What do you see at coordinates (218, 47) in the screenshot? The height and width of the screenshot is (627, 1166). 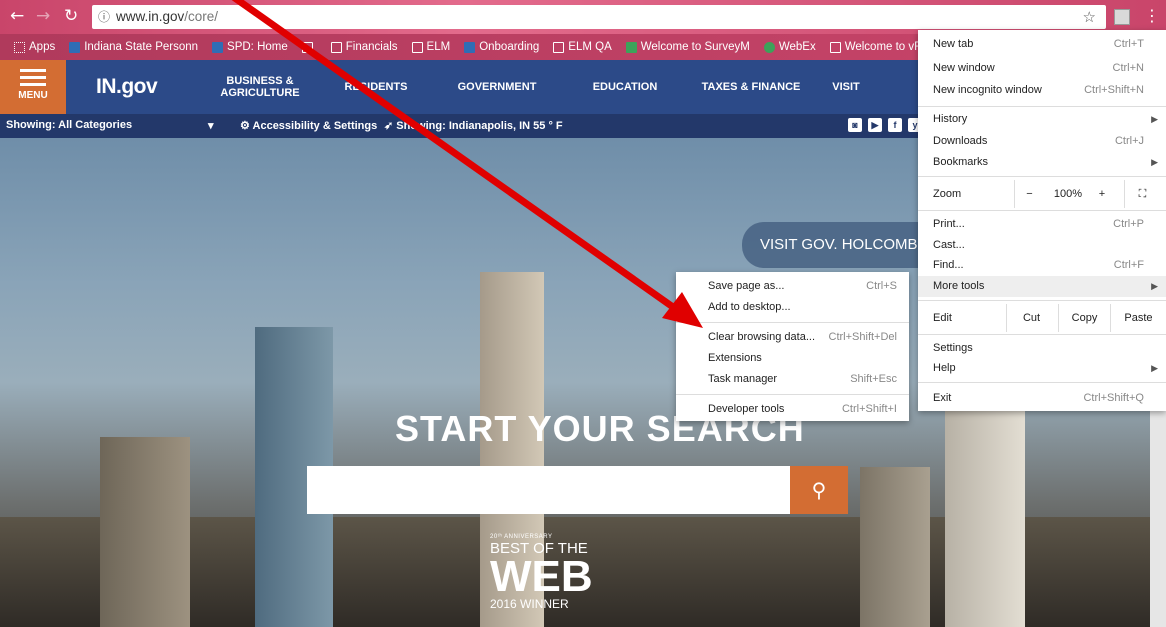 I see `bookmark-blue-icon` at bounding box center [218, 47].